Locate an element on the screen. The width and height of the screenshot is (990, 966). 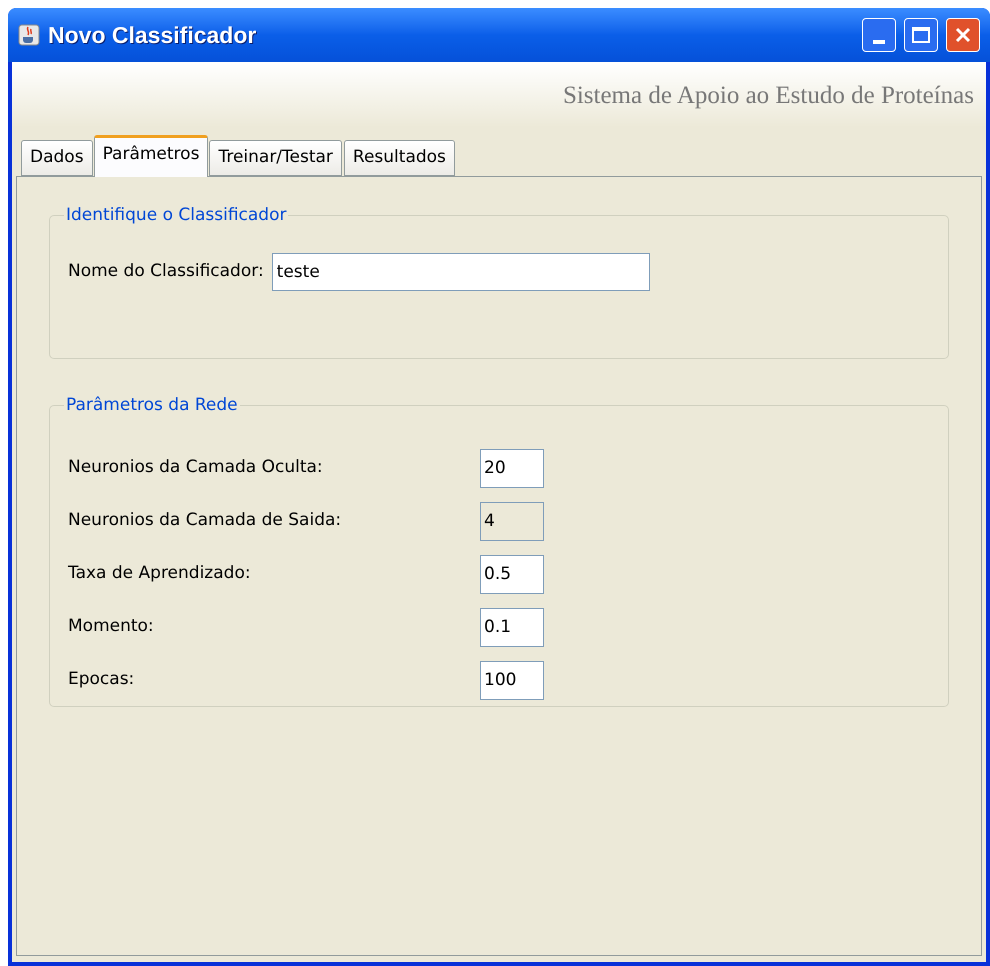
field-label: Momento: is located at coordinates (111, 626).